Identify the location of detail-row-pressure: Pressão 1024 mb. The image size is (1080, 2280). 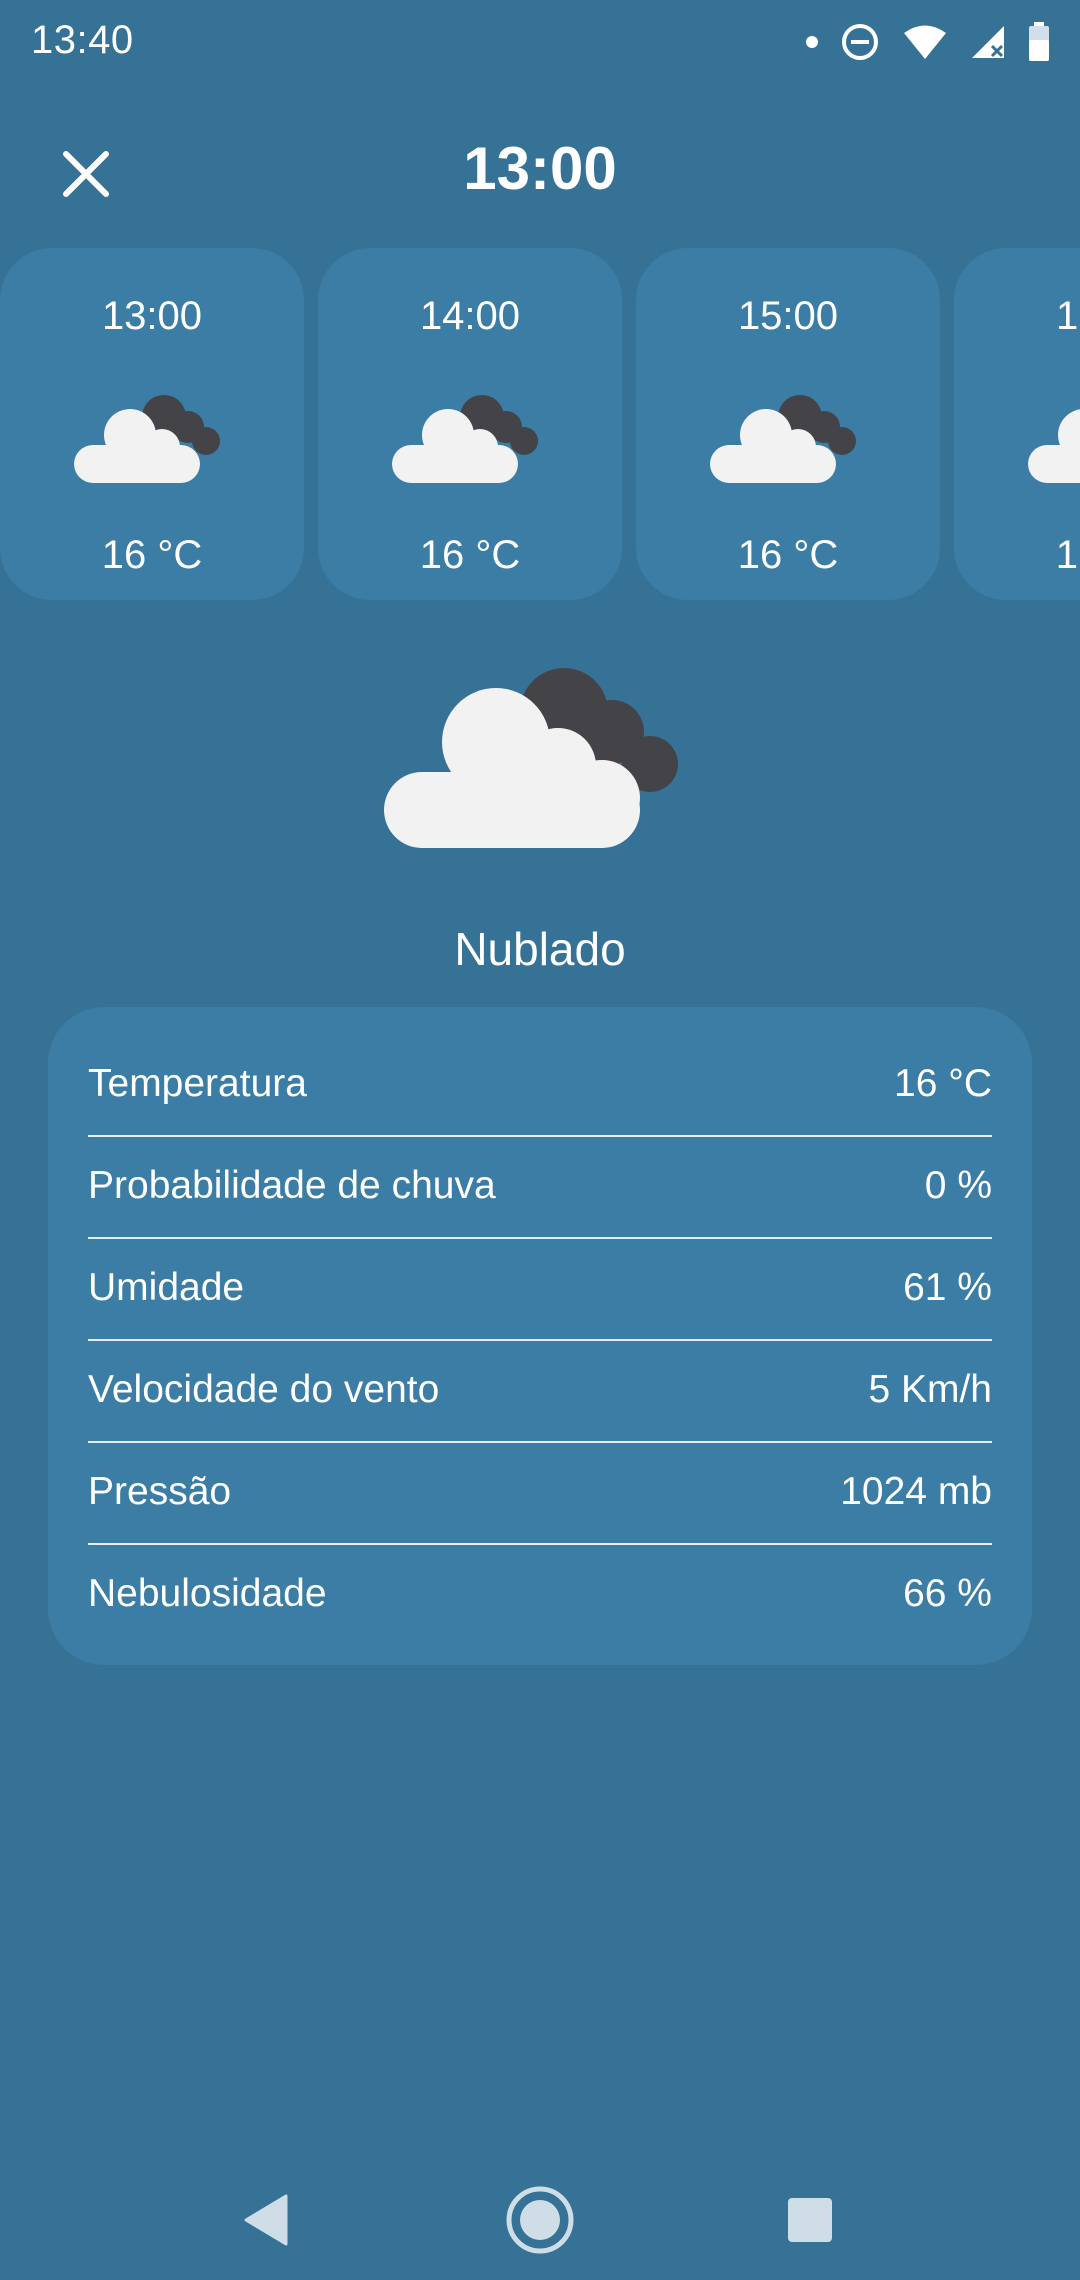
(540, 1493).